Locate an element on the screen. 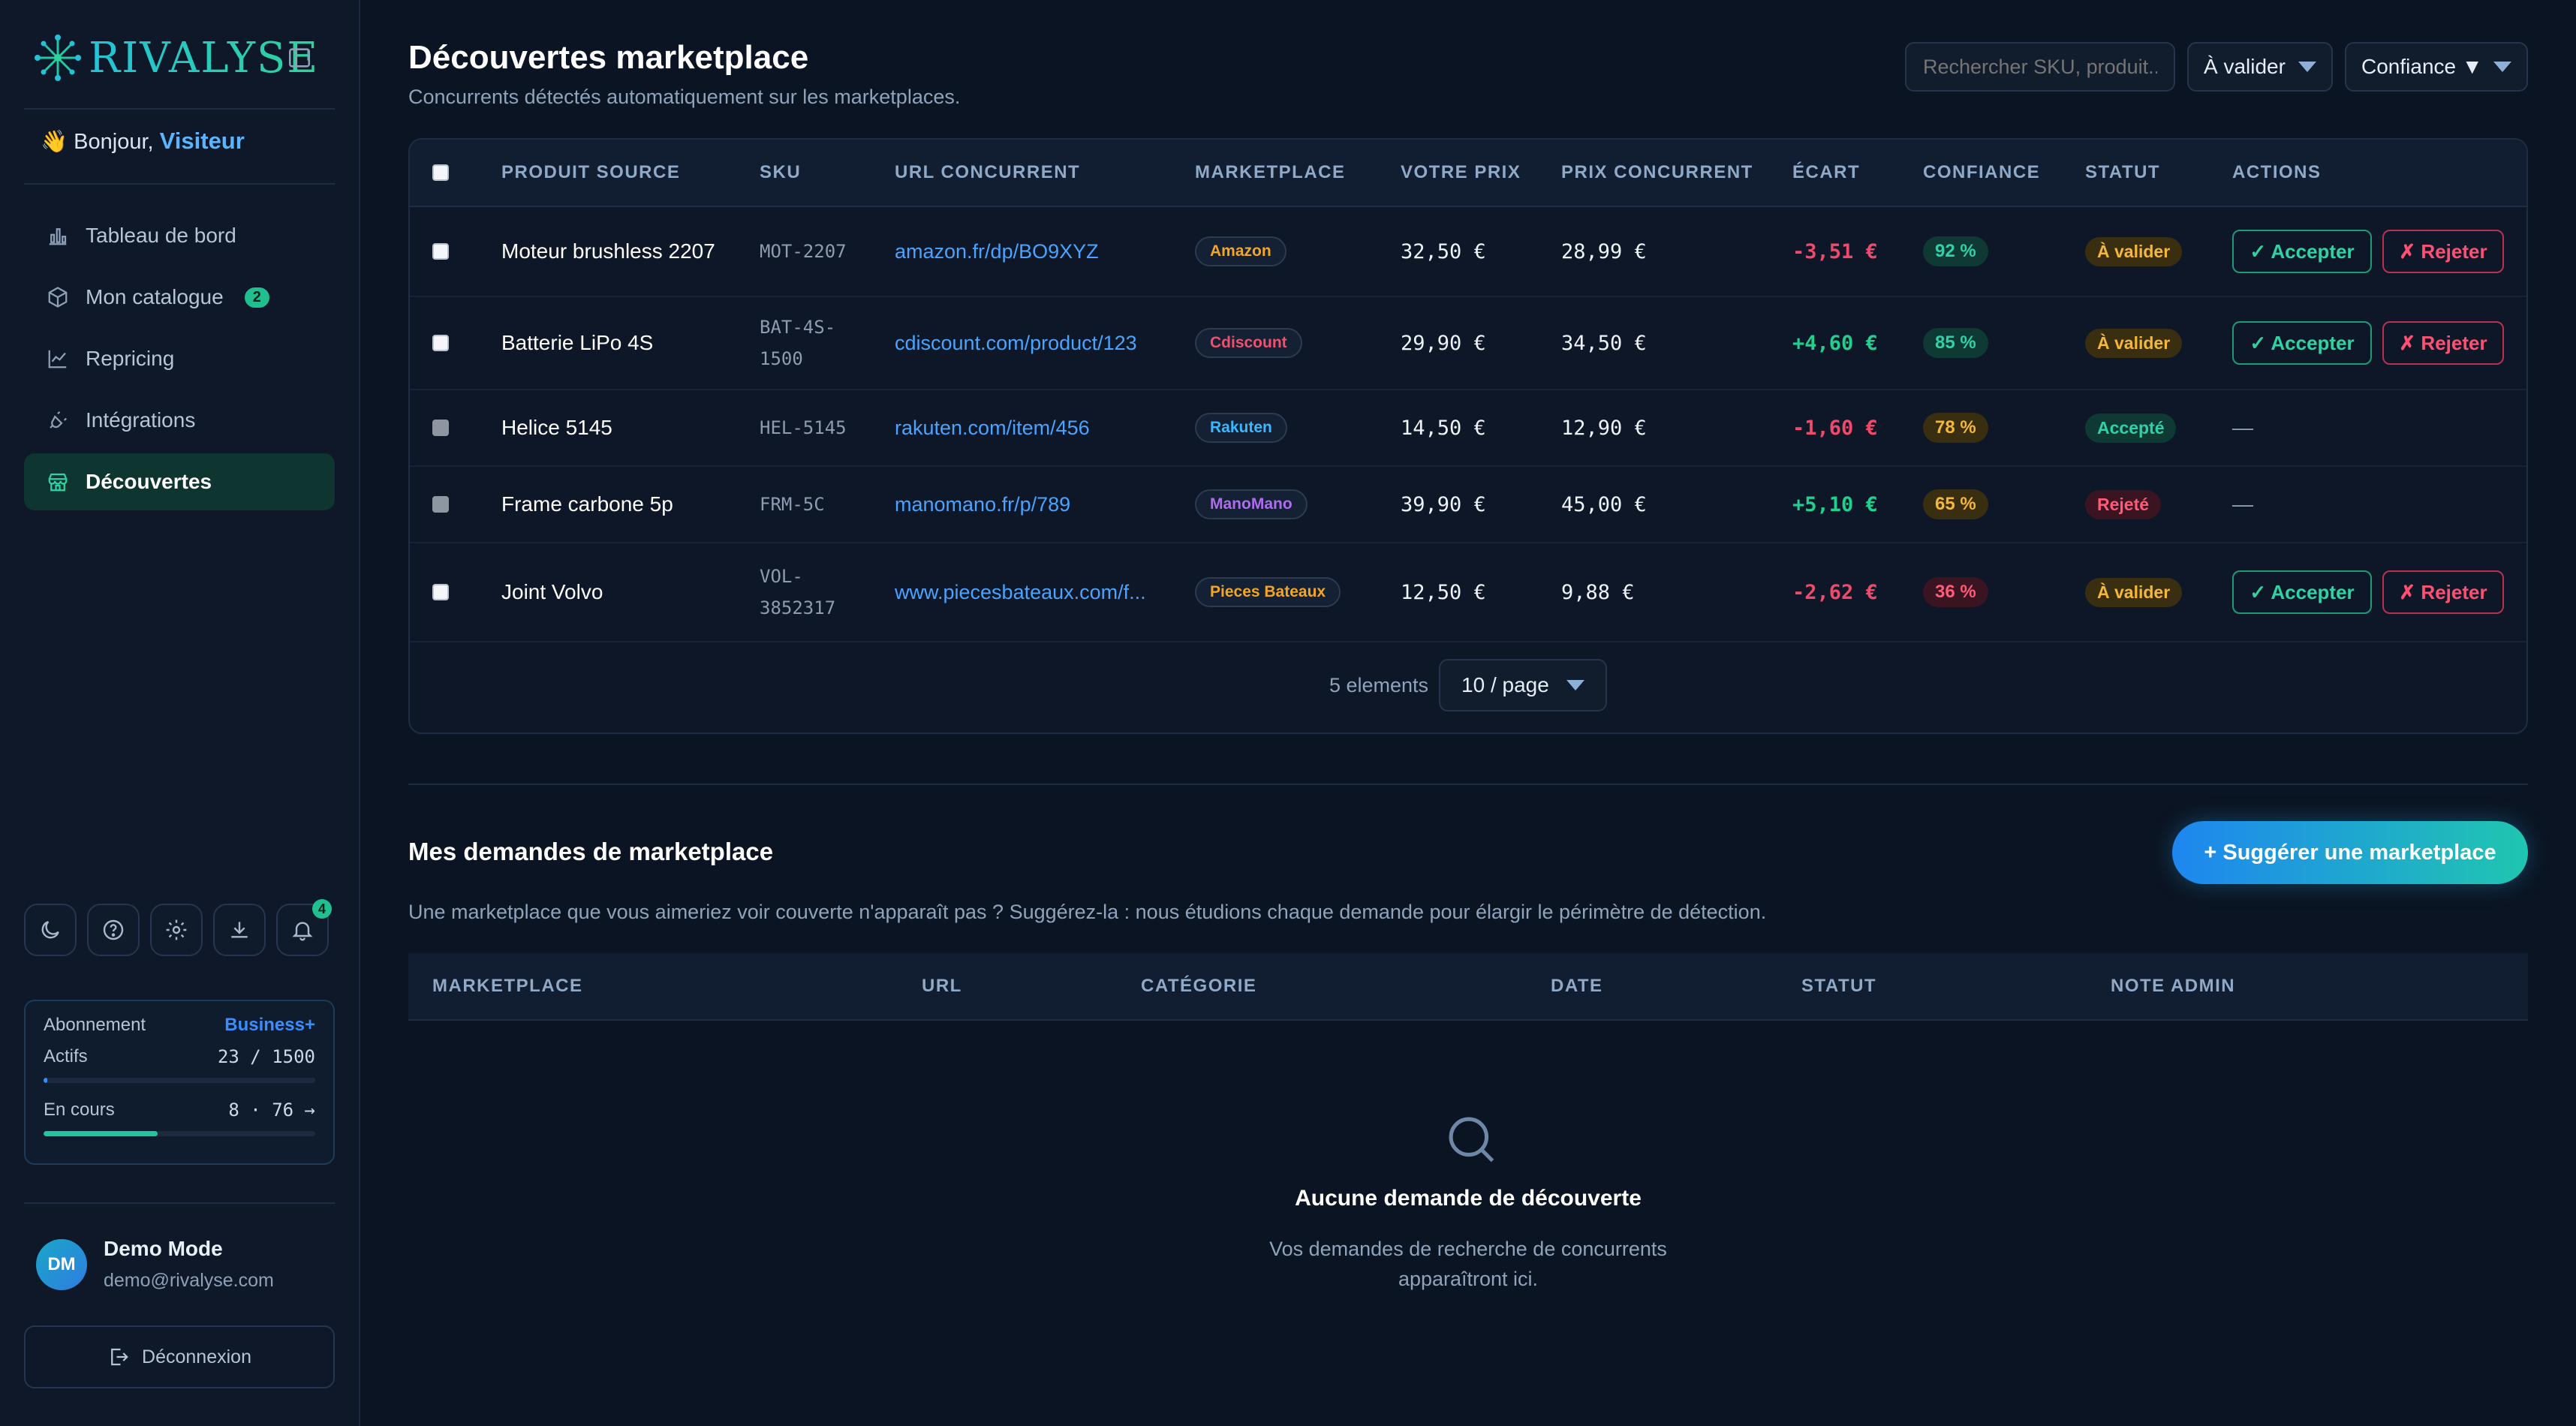 Image resolution: width=2576 pixels, height=1426 pixels. competitor-price: 28,99 € is located at coordinates (1604, 251).